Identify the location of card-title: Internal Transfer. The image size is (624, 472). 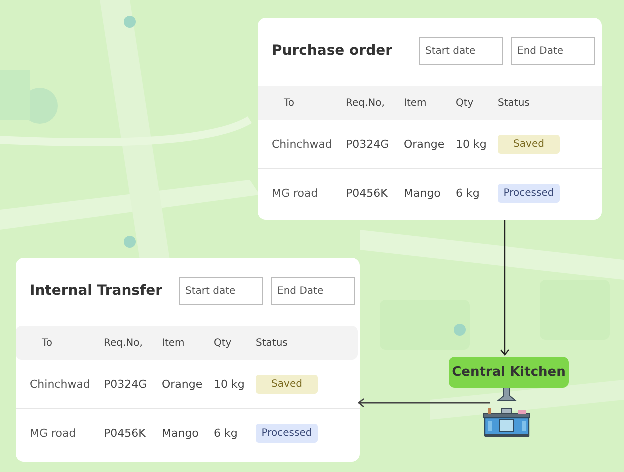
(96, 291).